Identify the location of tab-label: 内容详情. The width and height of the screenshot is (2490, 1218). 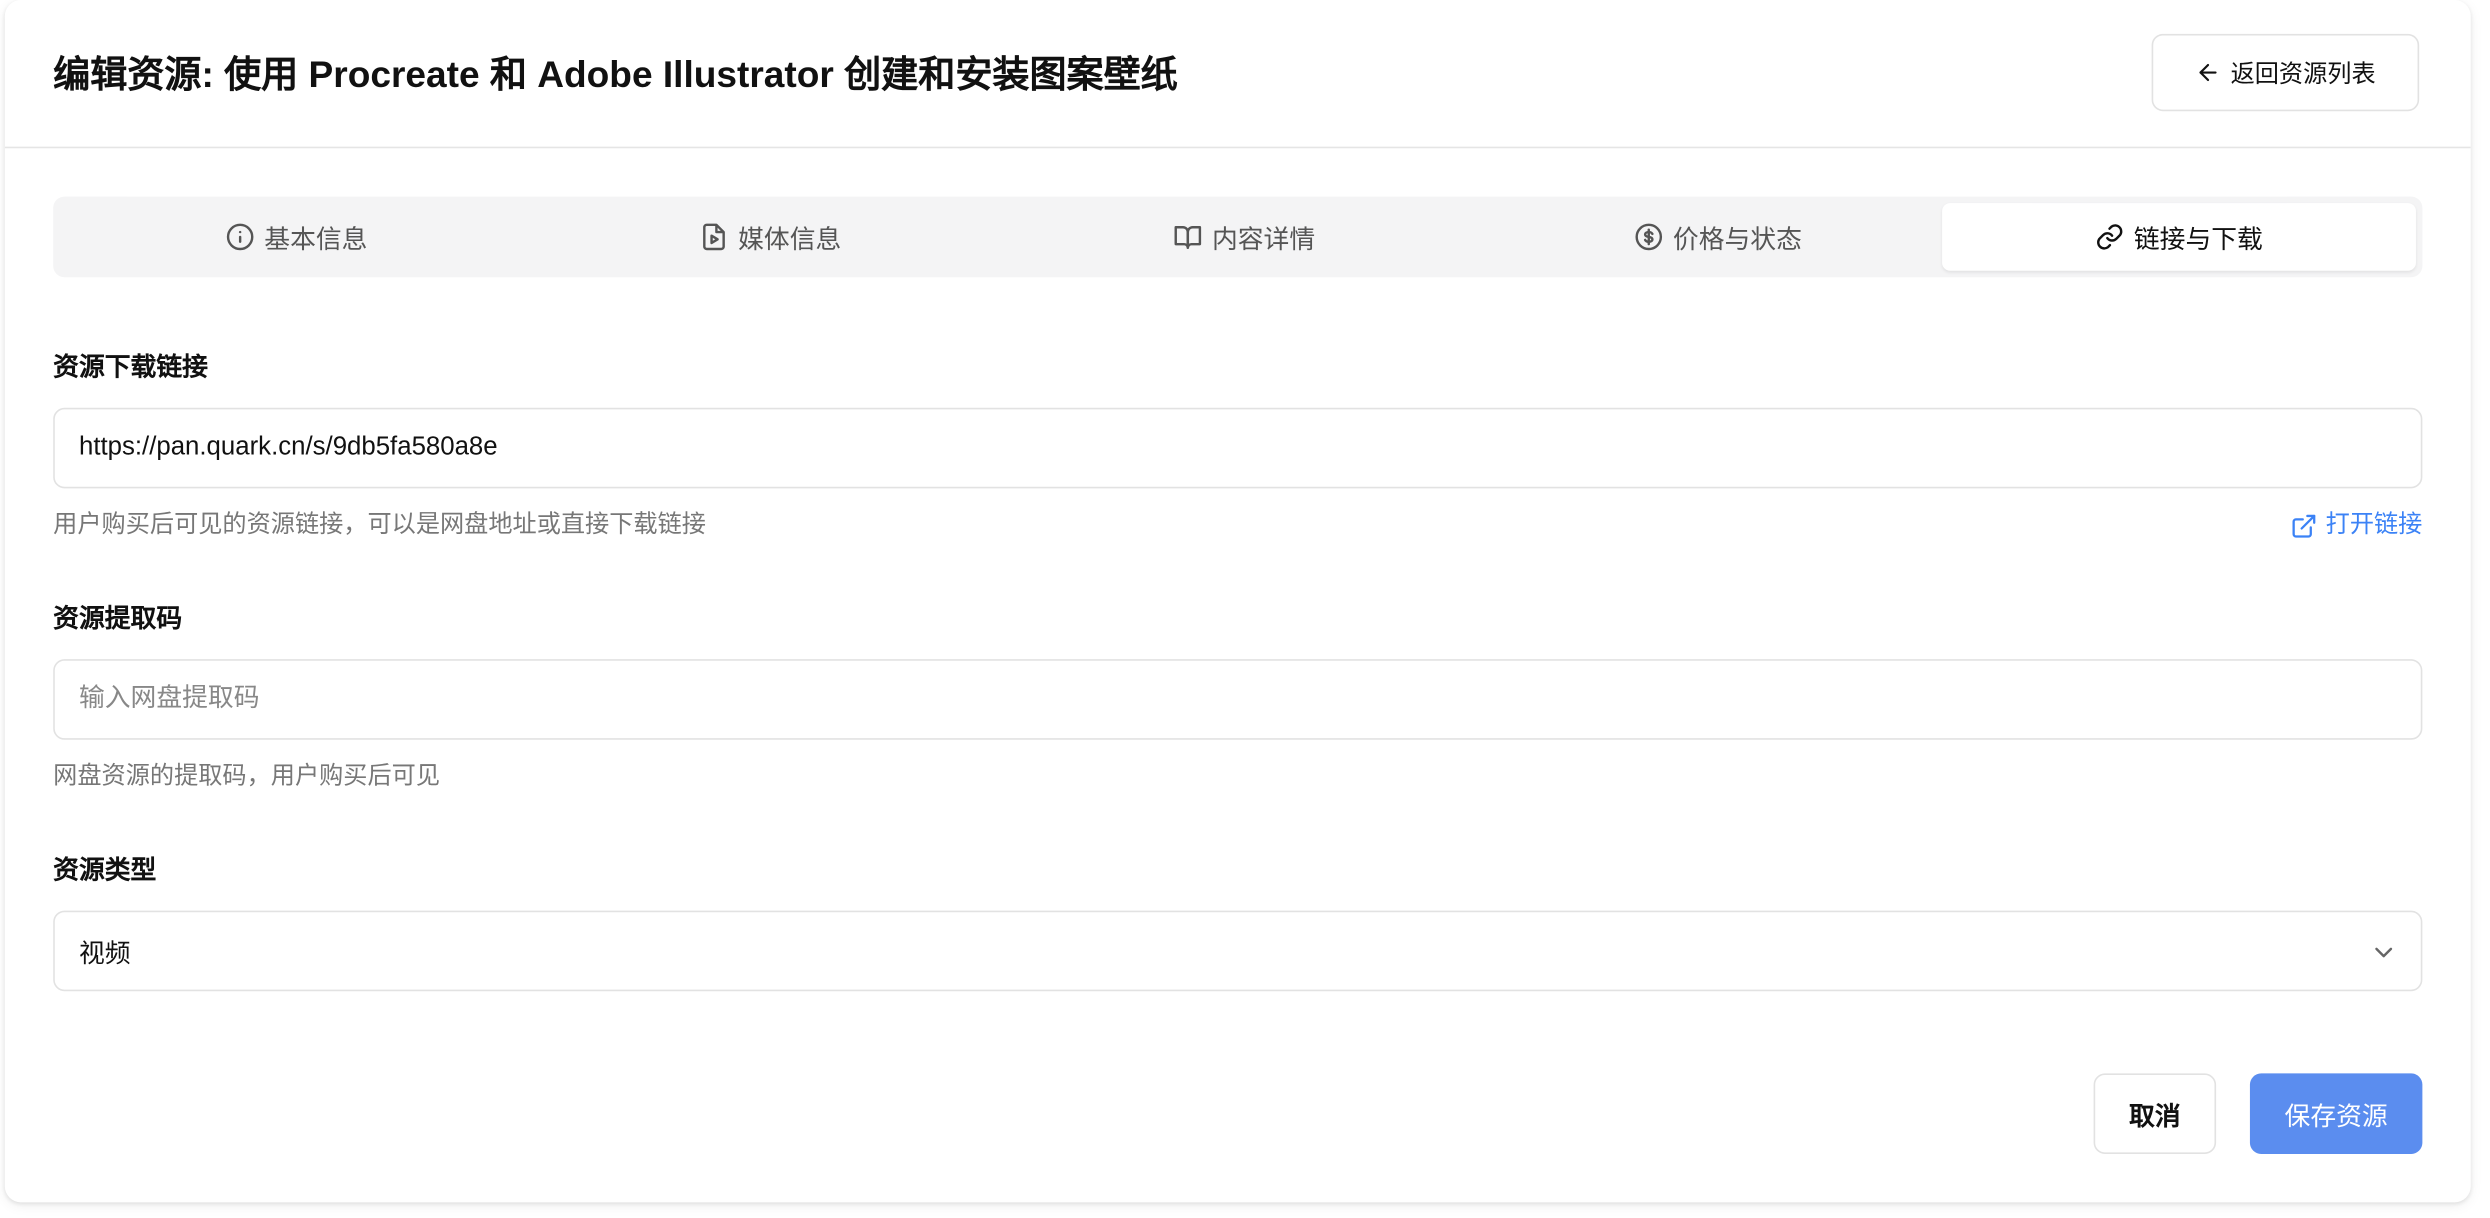
(1263, 241).